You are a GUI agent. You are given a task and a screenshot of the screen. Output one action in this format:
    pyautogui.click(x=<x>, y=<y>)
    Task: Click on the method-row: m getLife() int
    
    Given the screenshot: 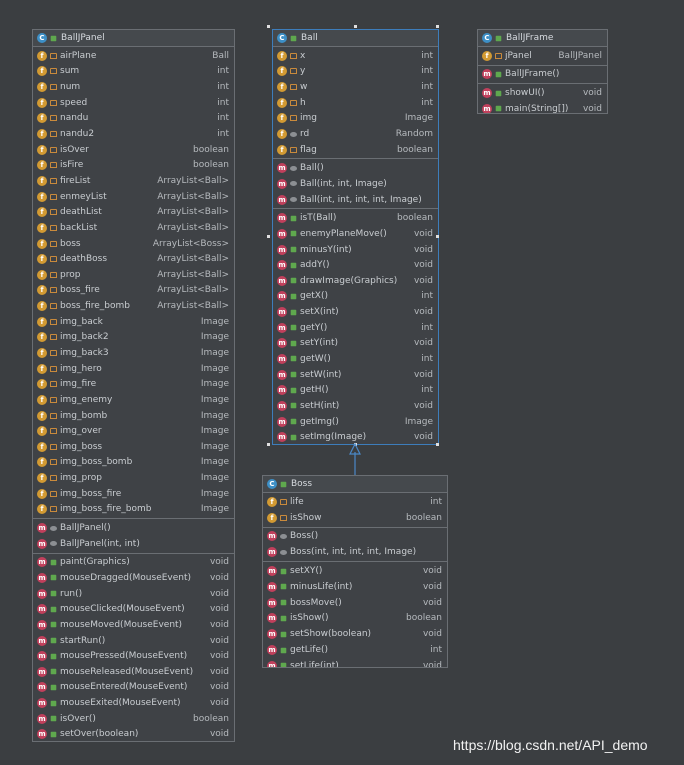 What is the action you would take?
    pyautogui.click(x=355, y=650)
    